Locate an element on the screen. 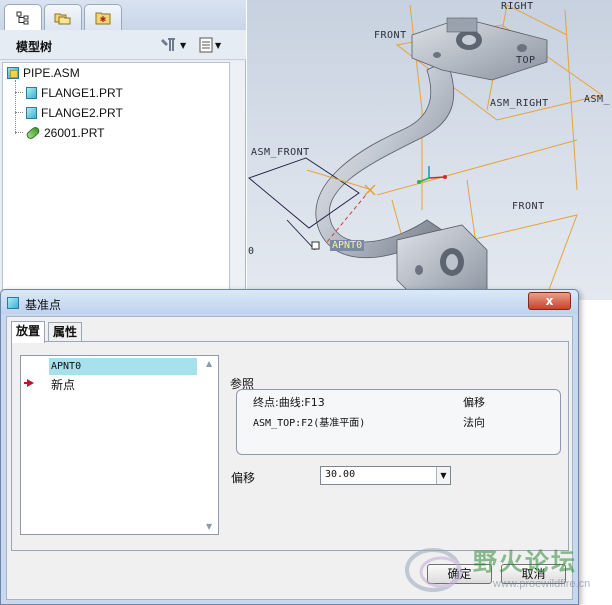 The height and width of the screenshot is (605, 612). tree-item-26001: 26001.PRT is located at coordinates (65, 133).